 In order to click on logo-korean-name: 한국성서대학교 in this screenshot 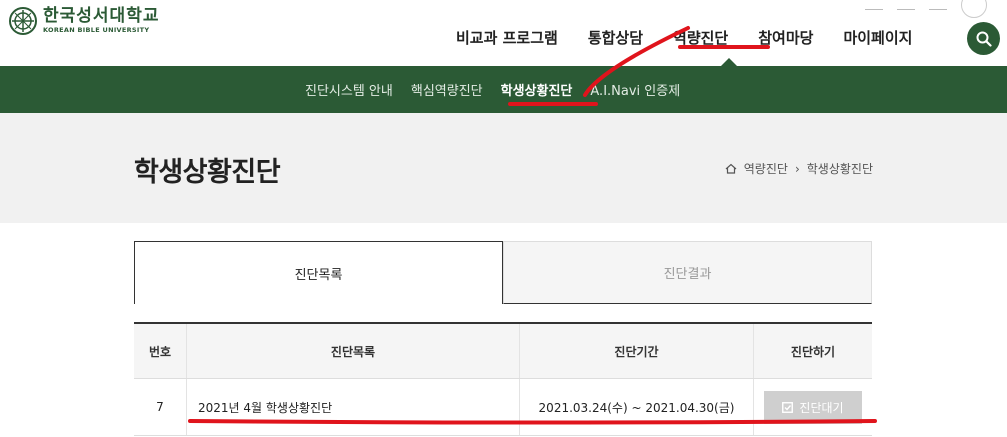, I will do `click(101, 16)`.